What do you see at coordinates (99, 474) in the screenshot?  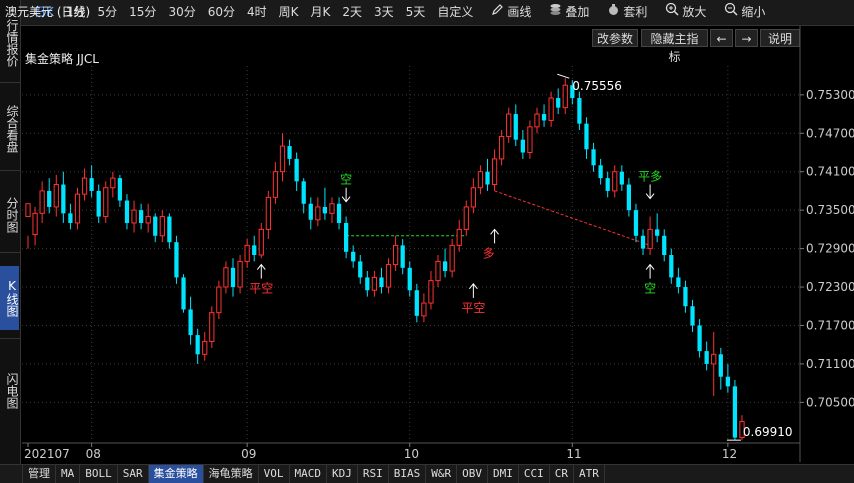 I see `indicator-tab-2: BOLL` at bounding box center [99, 474].